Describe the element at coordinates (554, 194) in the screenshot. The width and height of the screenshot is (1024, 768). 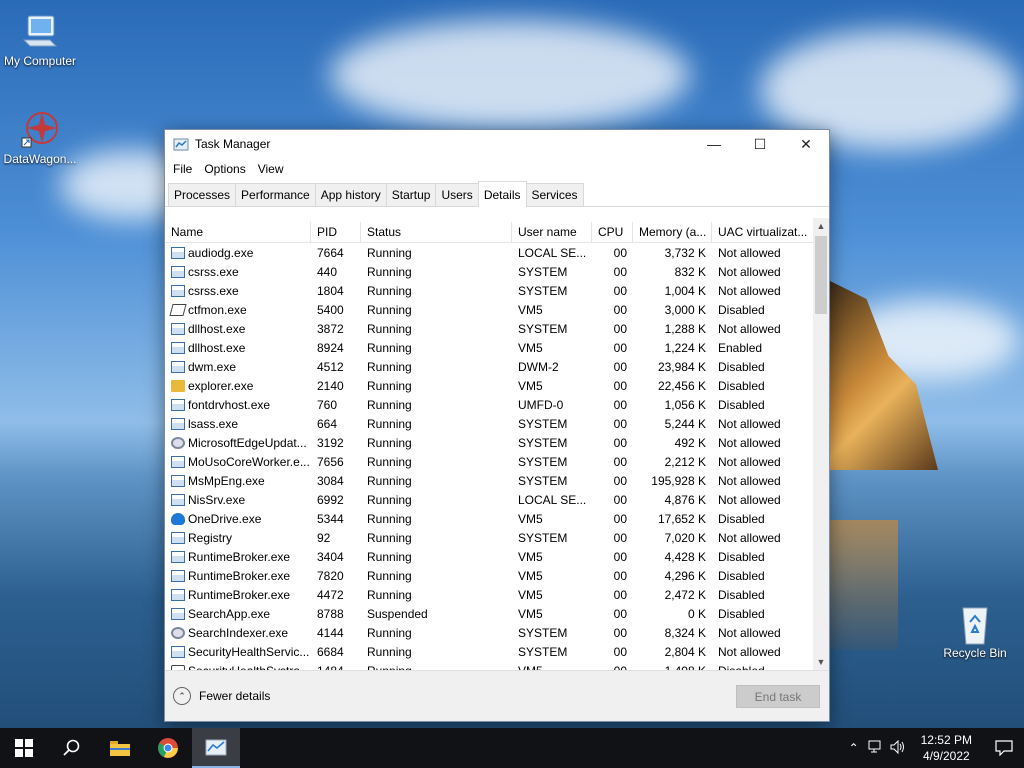
I see `tab-services: Services` at that location.